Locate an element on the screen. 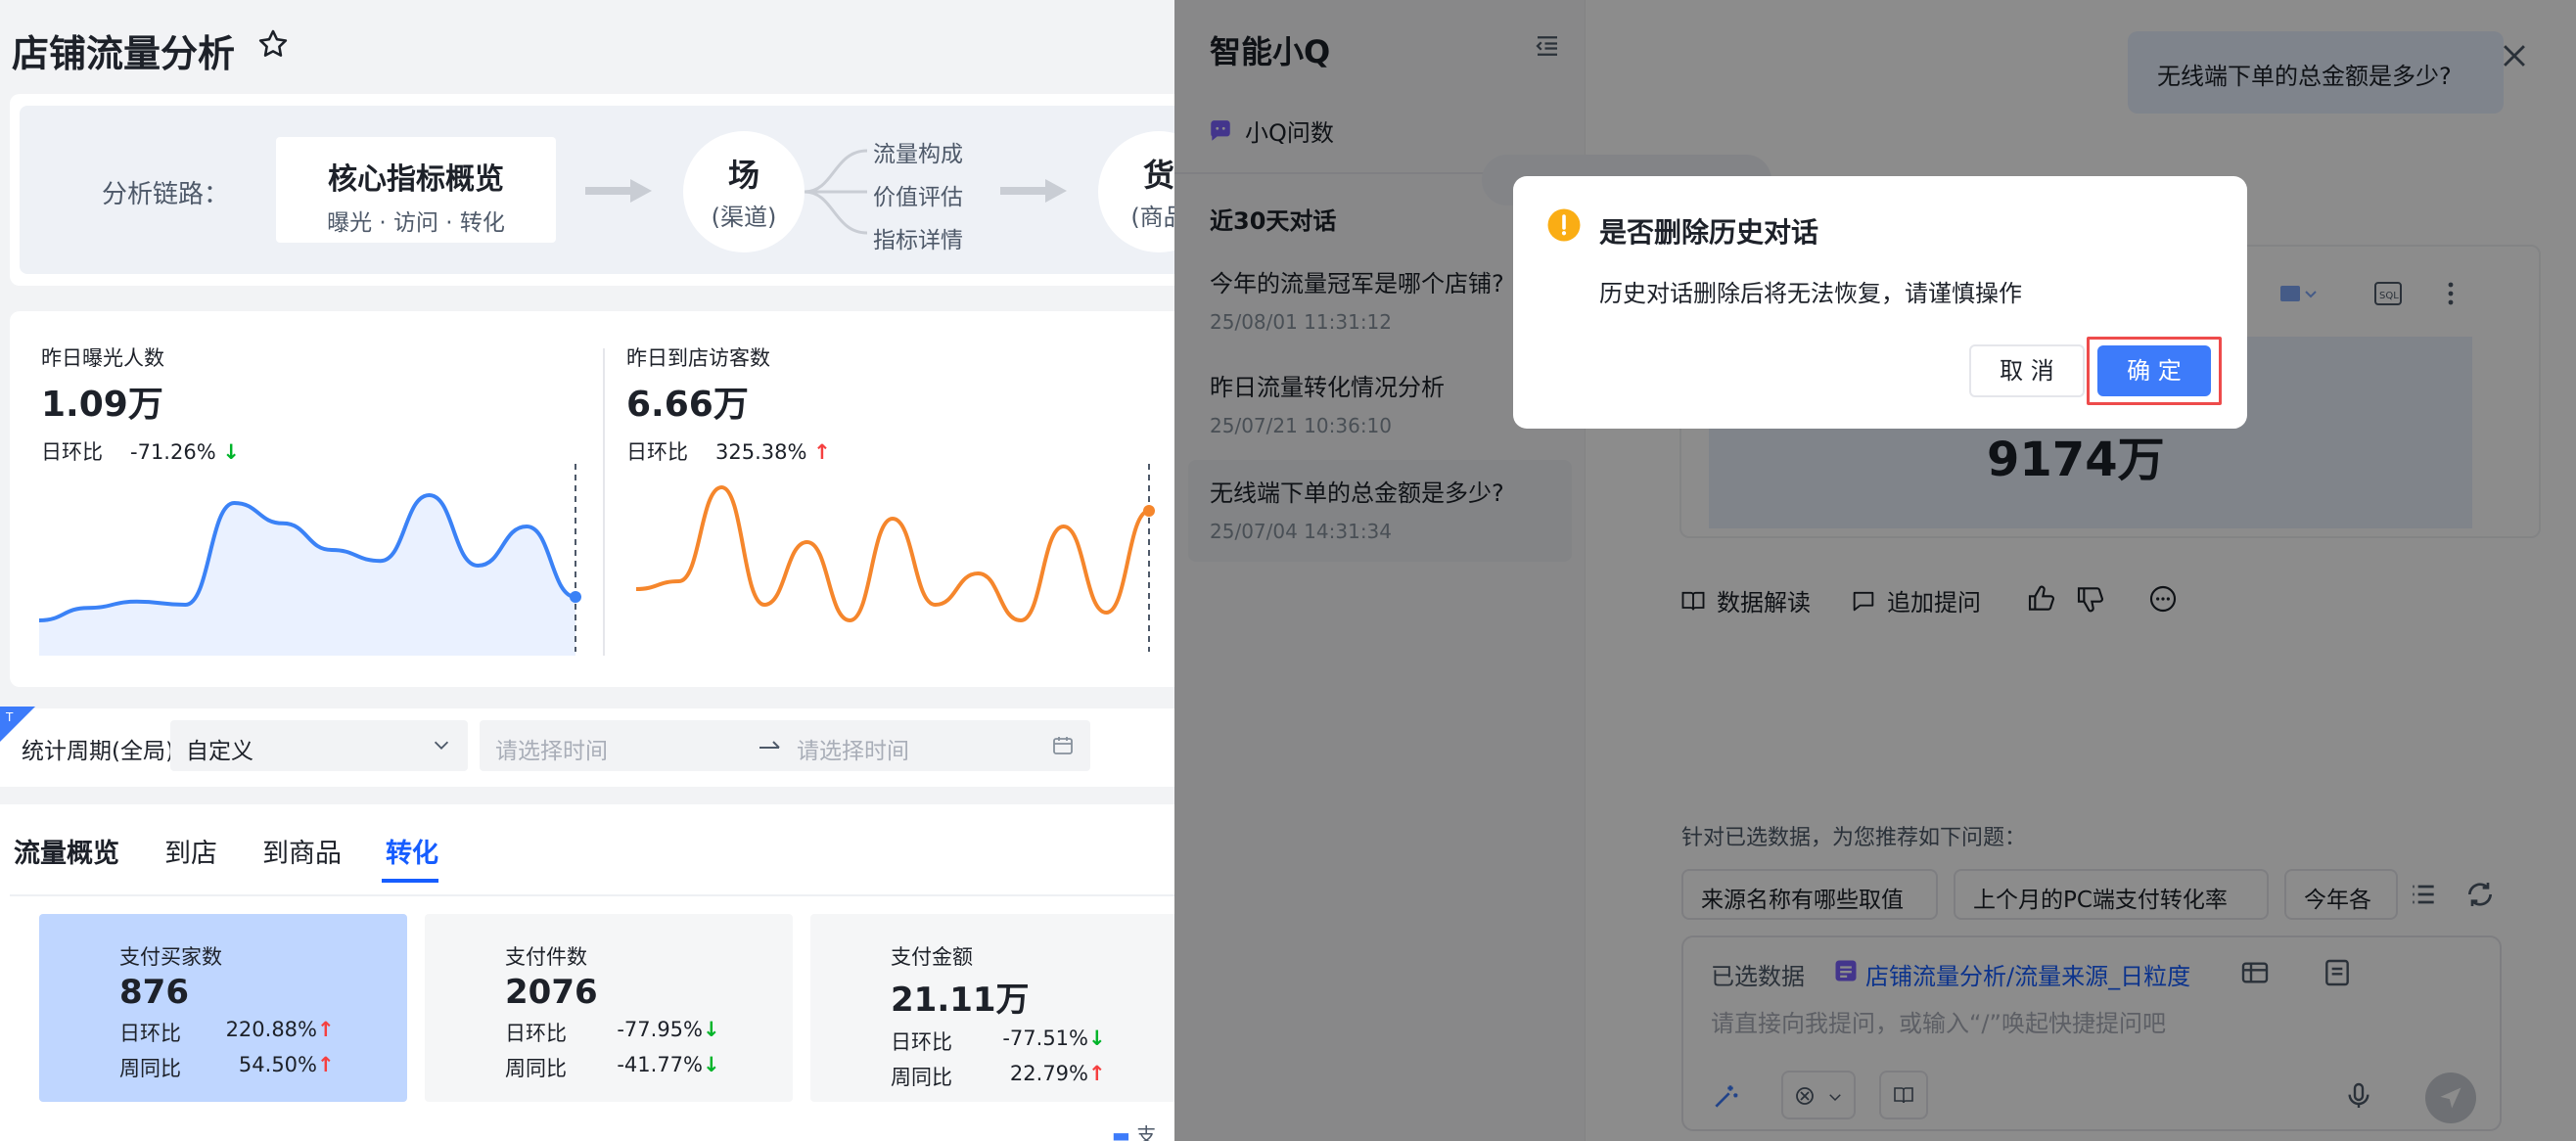 This screenshot has height=1141, width=2576. exposure-metric: 昨日曝光人数 1.09万 日环比 -71.26% ↓ is located at coordinates (140, 404).